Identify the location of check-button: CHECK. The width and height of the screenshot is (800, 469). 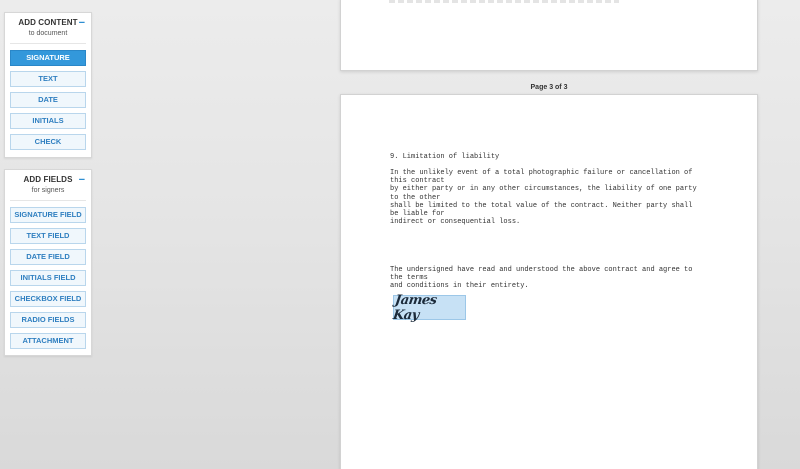
(48, 142).